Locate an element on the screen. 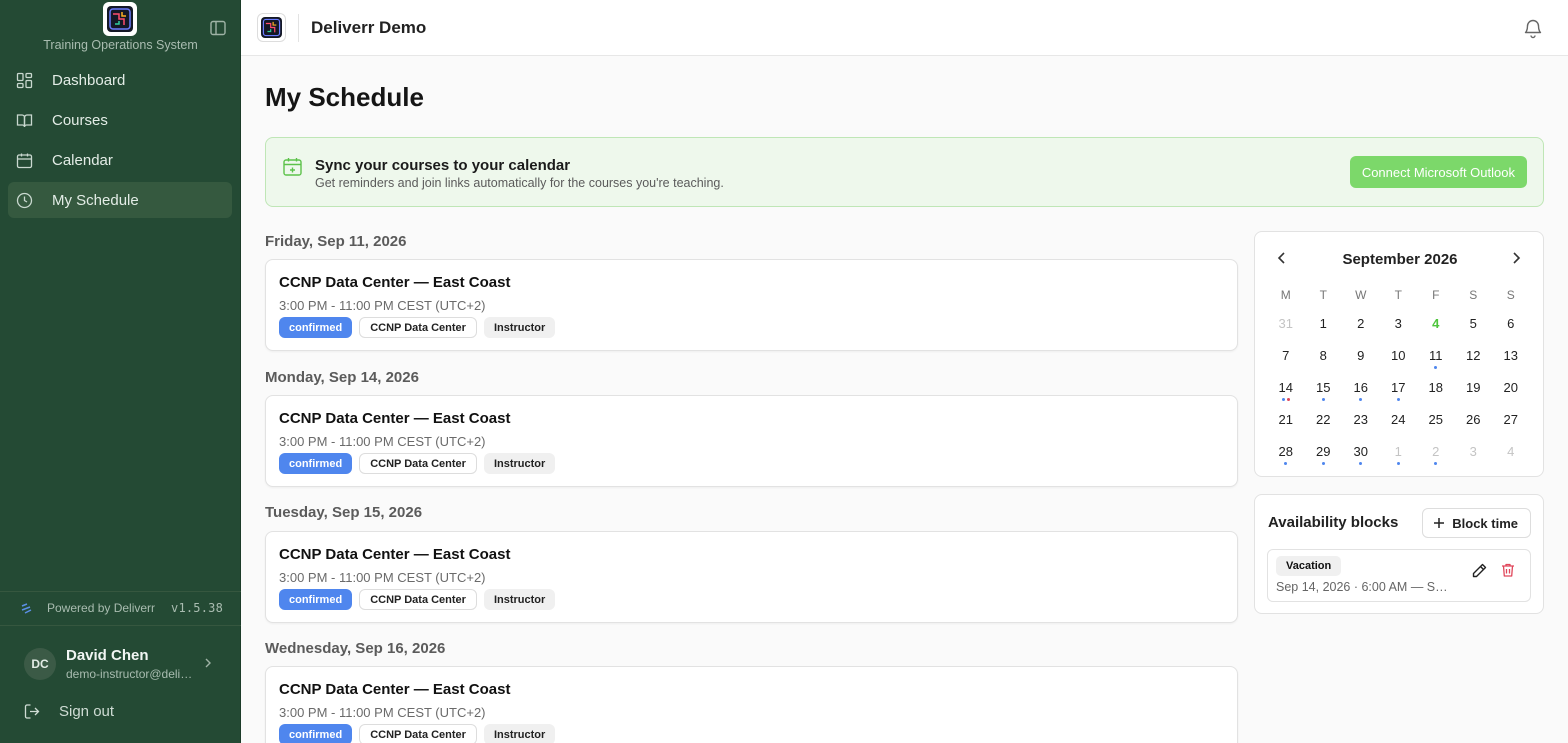 This screenshot has width=1568, height=743. calendar-day: 6 is located at coordinates (1511, 326).